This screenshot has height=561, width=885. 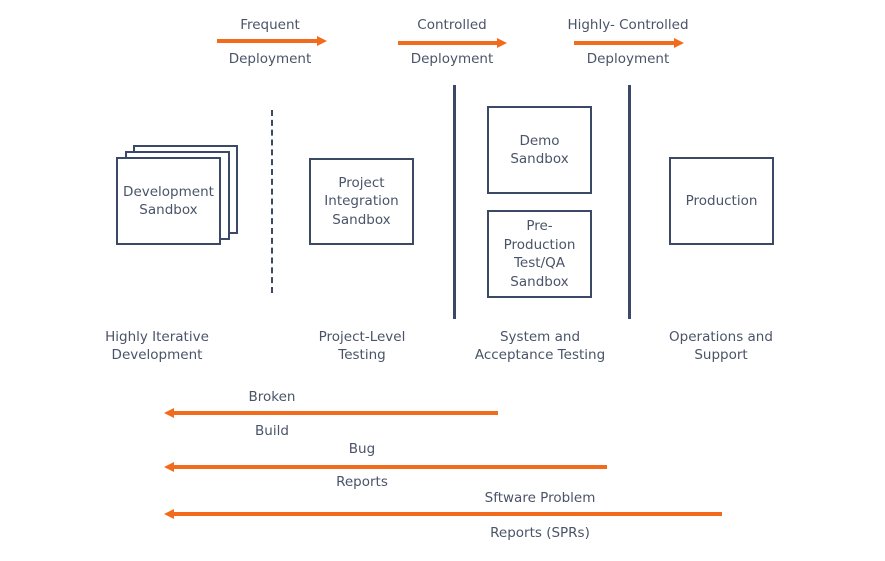 I want to click on project-integration-sandbox-box: Project Integration Sandbox, so click(x=361, y=201).